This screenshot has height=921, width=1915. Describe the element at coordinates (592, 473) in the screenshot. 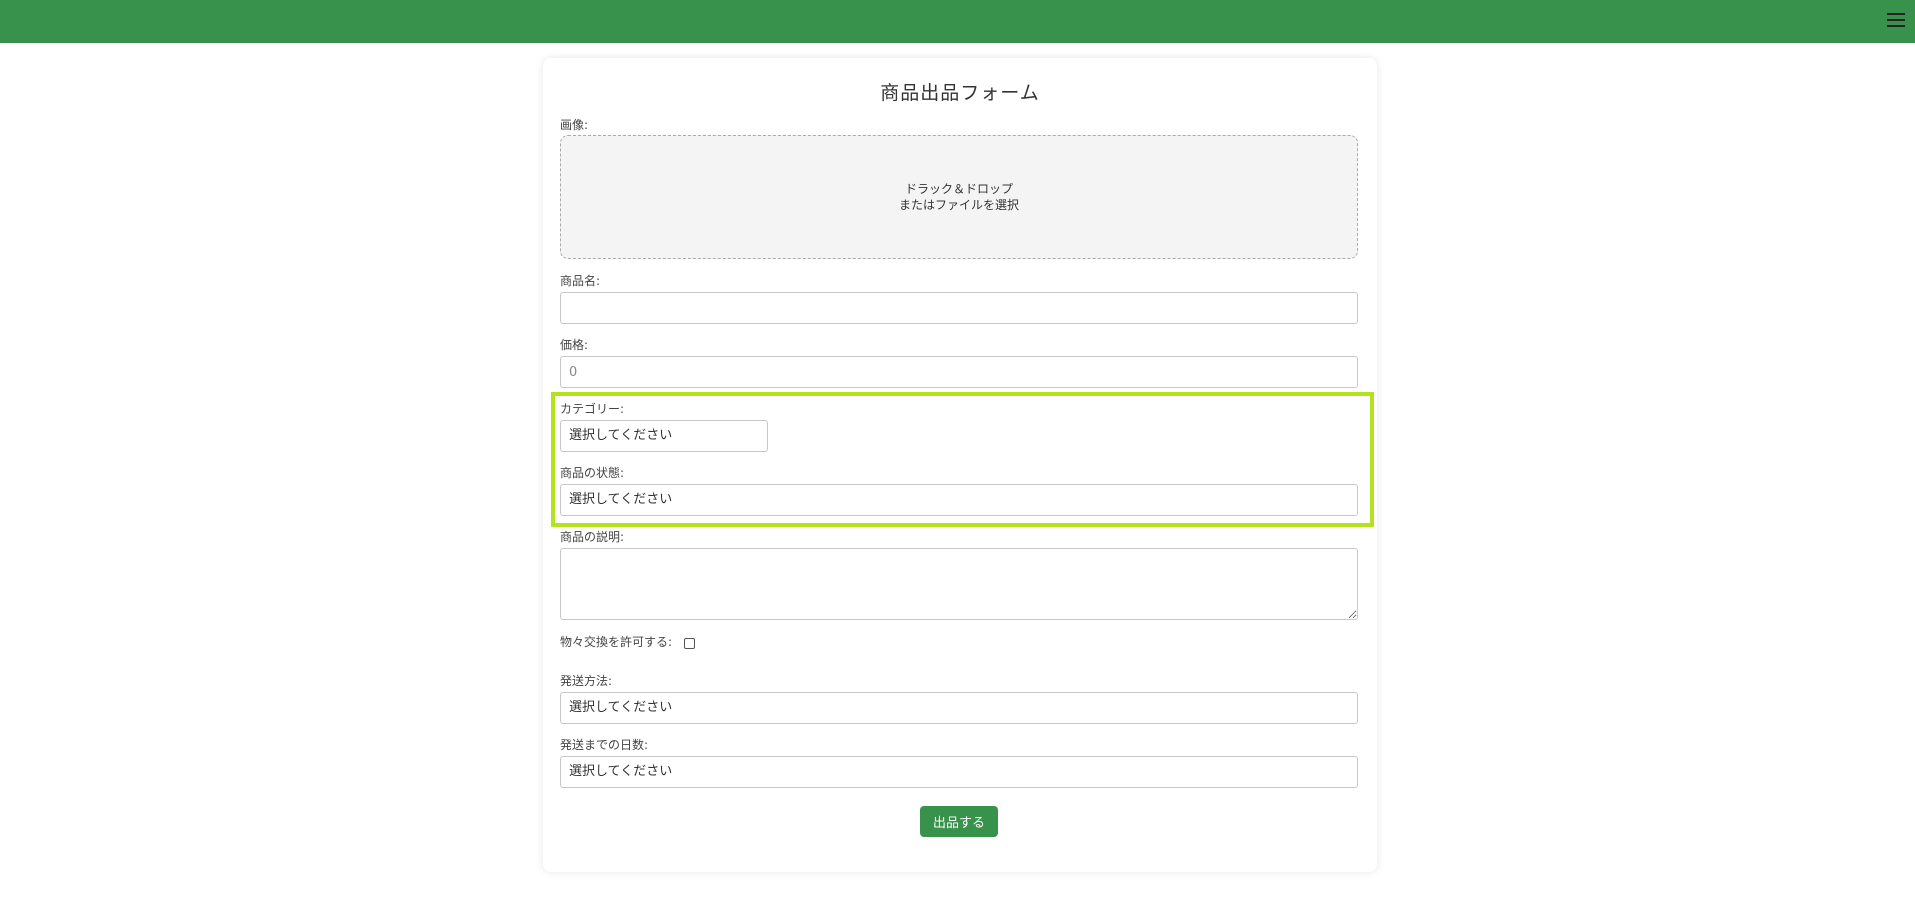

I see `condition-label: 商品の状態:` at that location.